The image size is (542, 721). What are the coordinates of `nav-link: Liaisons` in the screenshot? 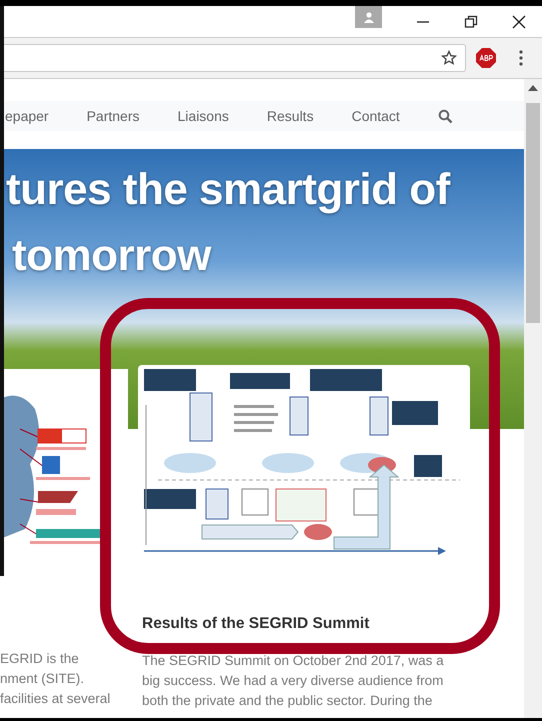 It's located at (203, 116).